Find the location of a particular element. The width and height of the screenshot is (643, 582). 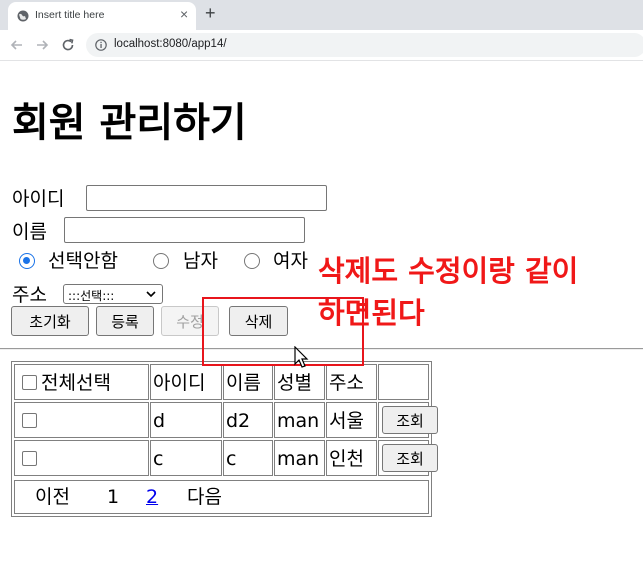

page-title: 회원 관리하기 is located at coordinates (129, 123).